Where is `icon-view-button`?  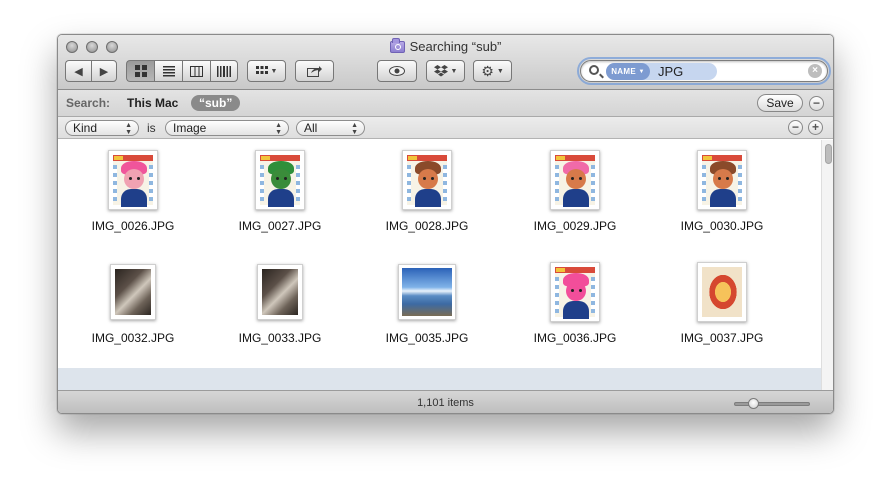
icon-view-button is located at coordinates (140, 71).